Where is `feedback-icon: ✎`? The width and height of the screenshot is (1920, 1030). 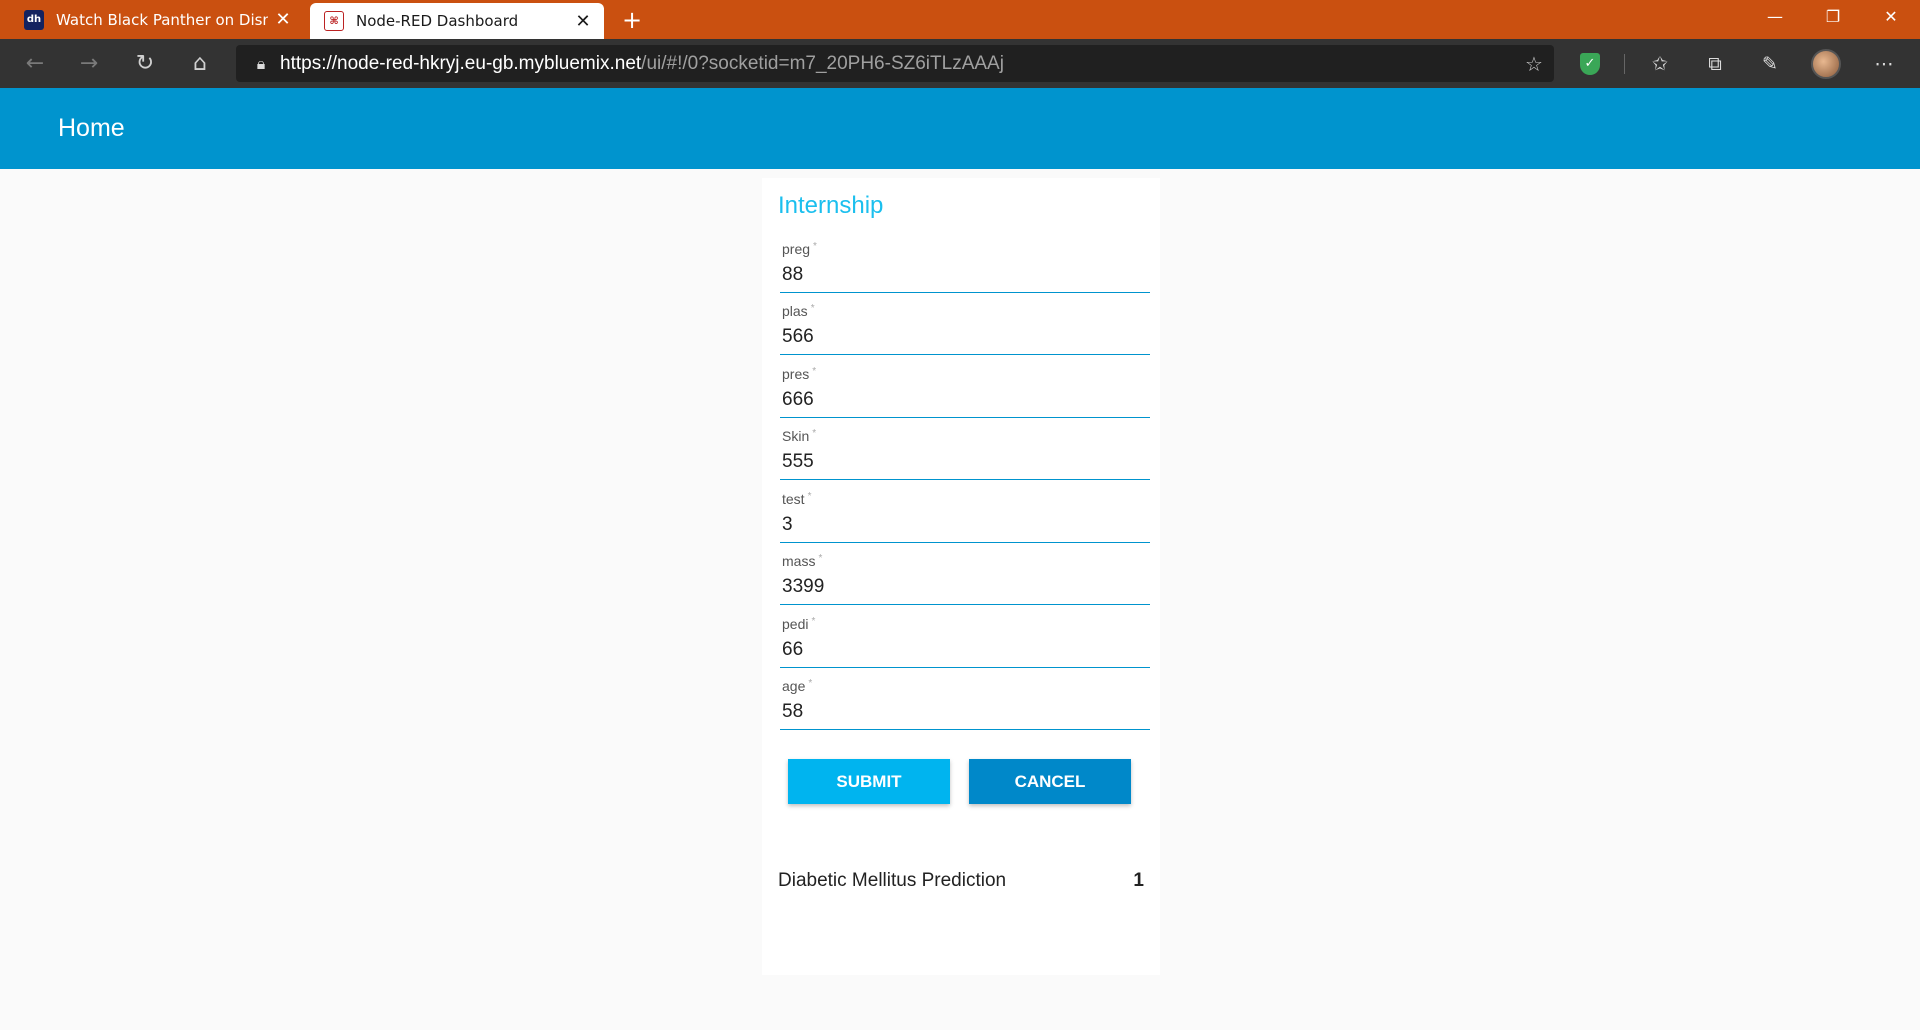
feedback-icon: ✎ is located at coordinates (1770, 63).